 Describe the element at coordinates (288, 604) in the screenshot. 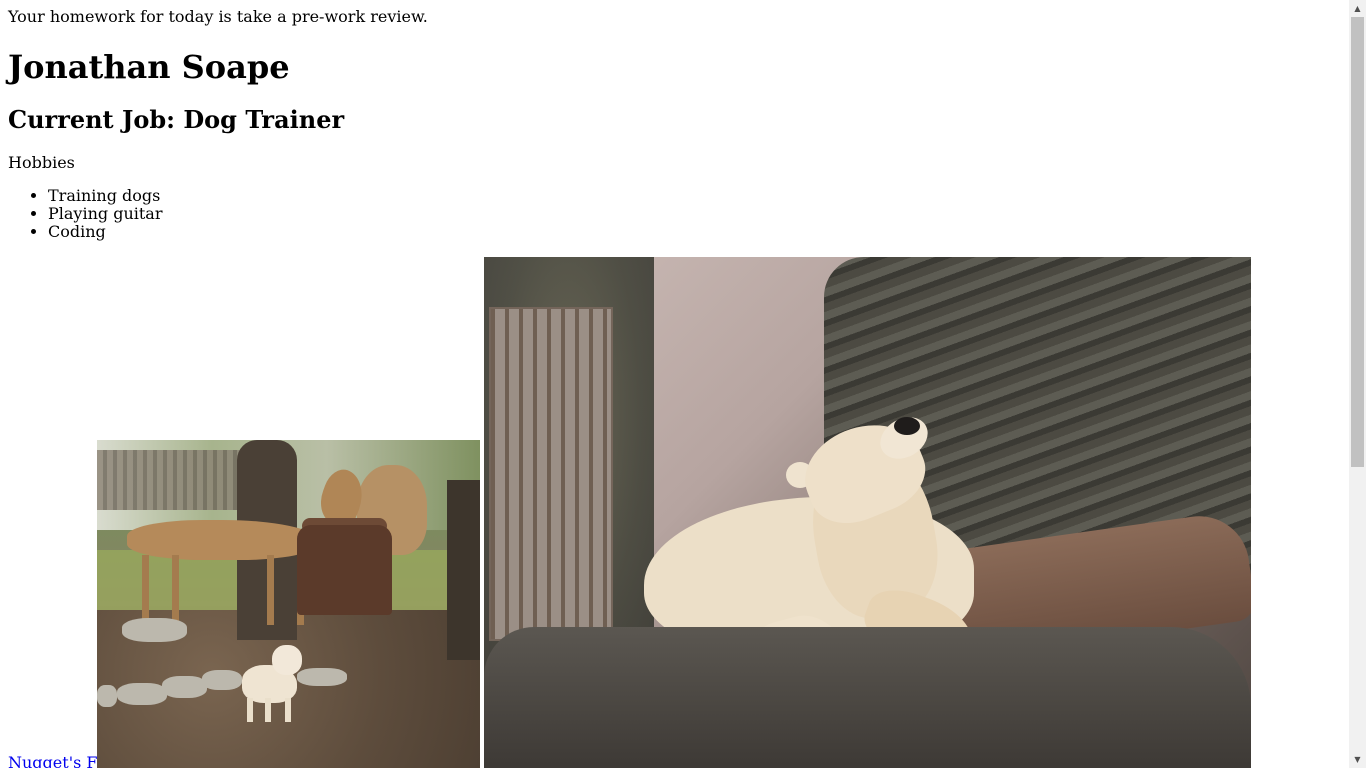

I see `deer-and-dog-photo` at that location.